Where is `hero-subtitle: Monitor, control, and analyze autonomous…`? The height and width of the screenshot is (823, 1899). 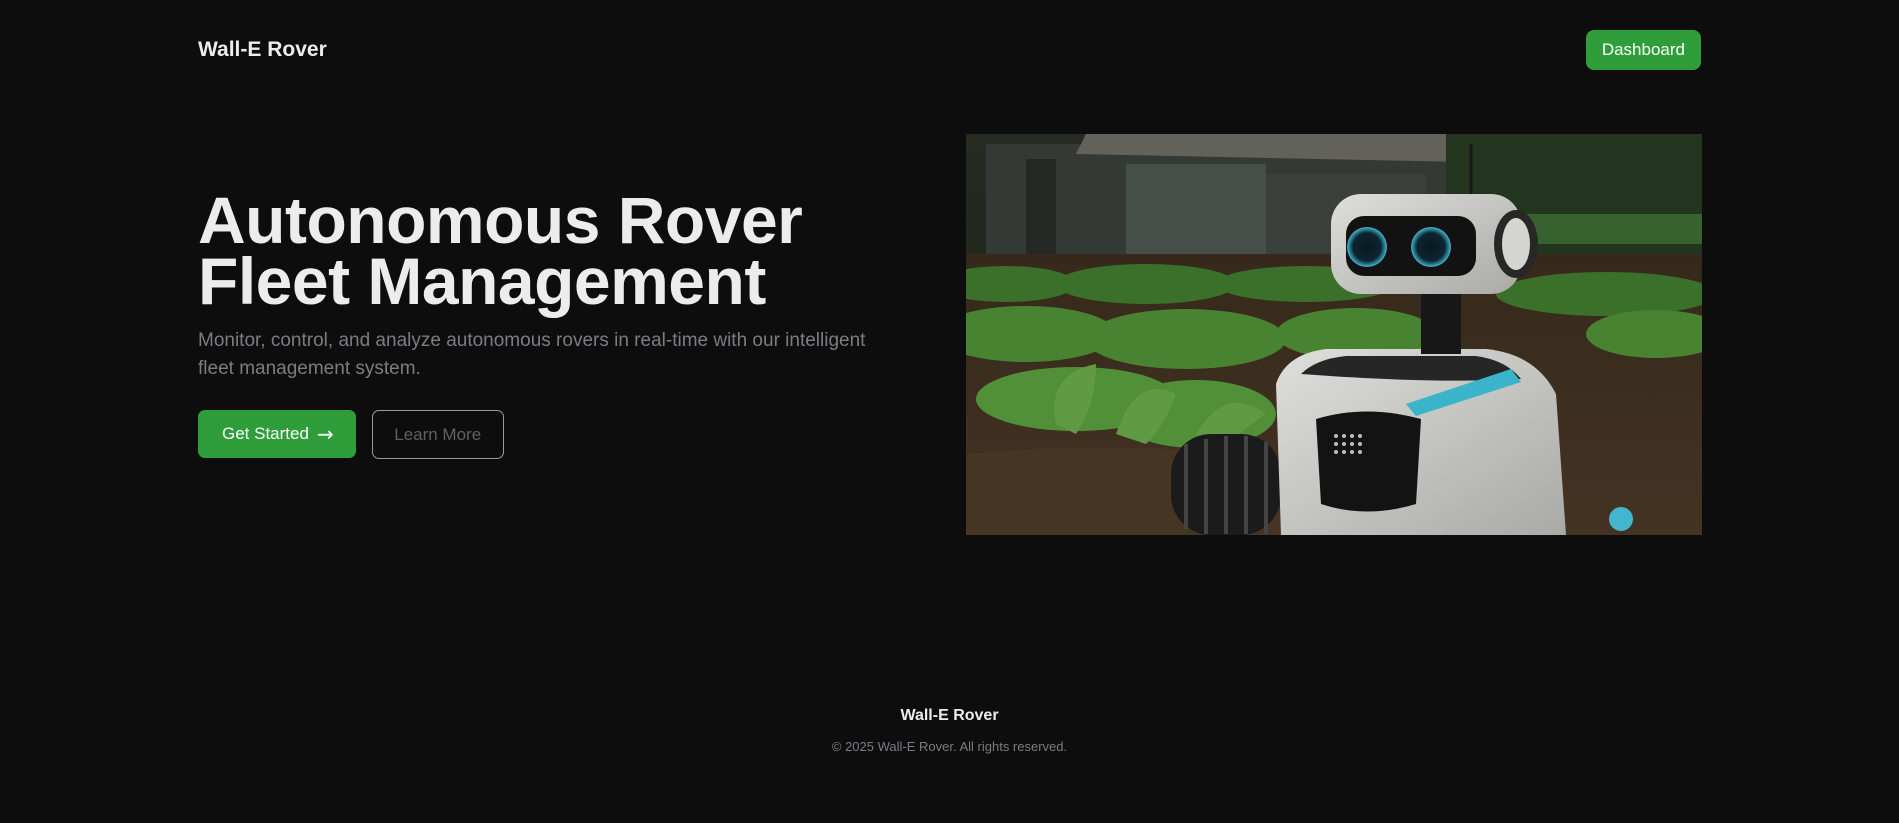
hero-subtitle: Monitor, control, and analyze autonomous… is located at coordinates (532, 354).